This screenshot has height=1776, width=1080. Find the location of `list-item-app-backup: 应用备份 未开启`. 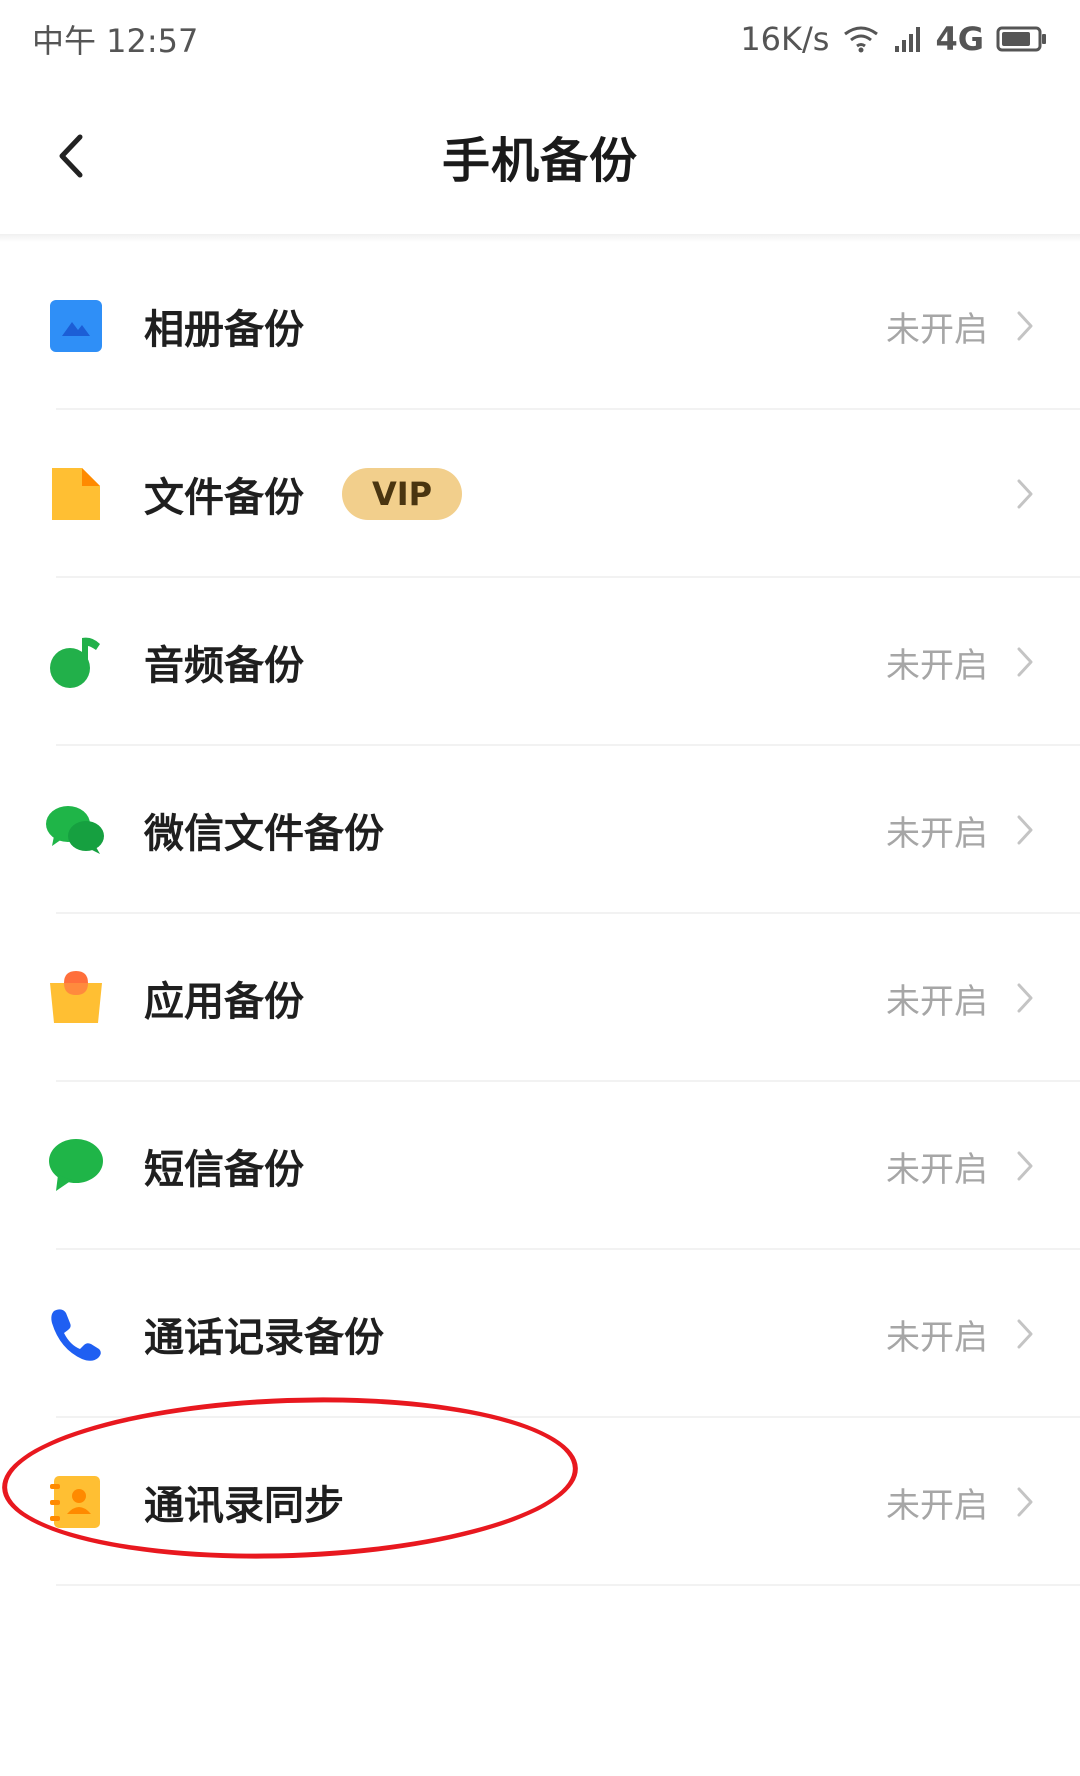

list-item-app-backup: 应用备份 未开启 is located at coordinates (540, 998).